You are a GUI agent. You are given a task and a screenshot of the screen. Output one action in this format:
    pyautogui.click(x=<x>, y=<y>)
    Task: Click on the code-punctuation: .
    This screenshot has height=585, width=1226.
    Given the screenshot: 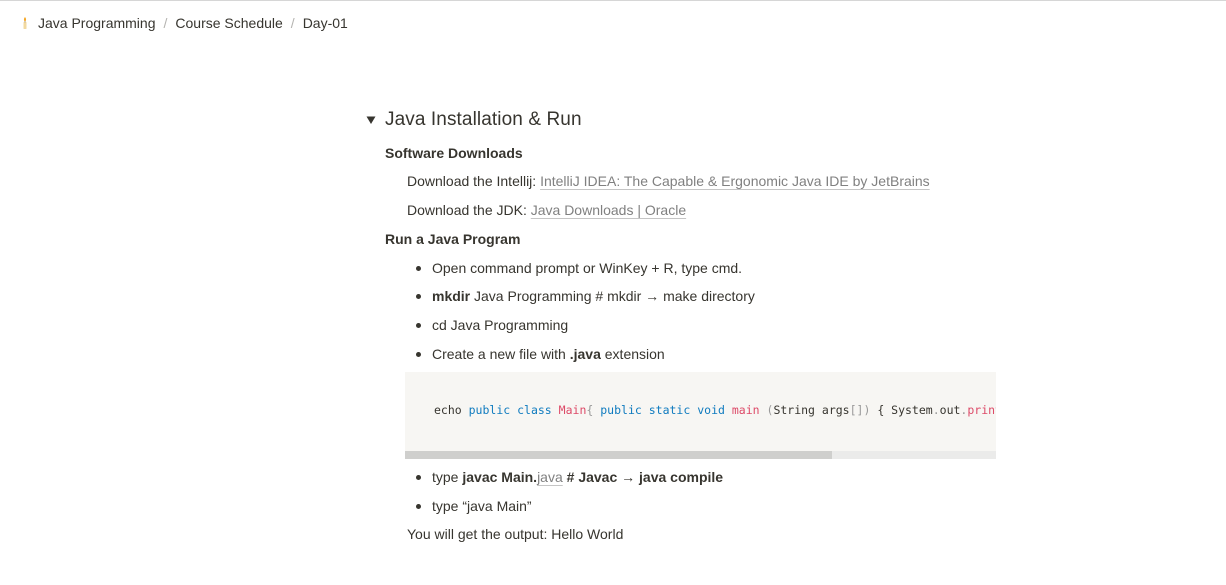 What is the action you would take?
    pyautogui.click(x=936, y=410)
    